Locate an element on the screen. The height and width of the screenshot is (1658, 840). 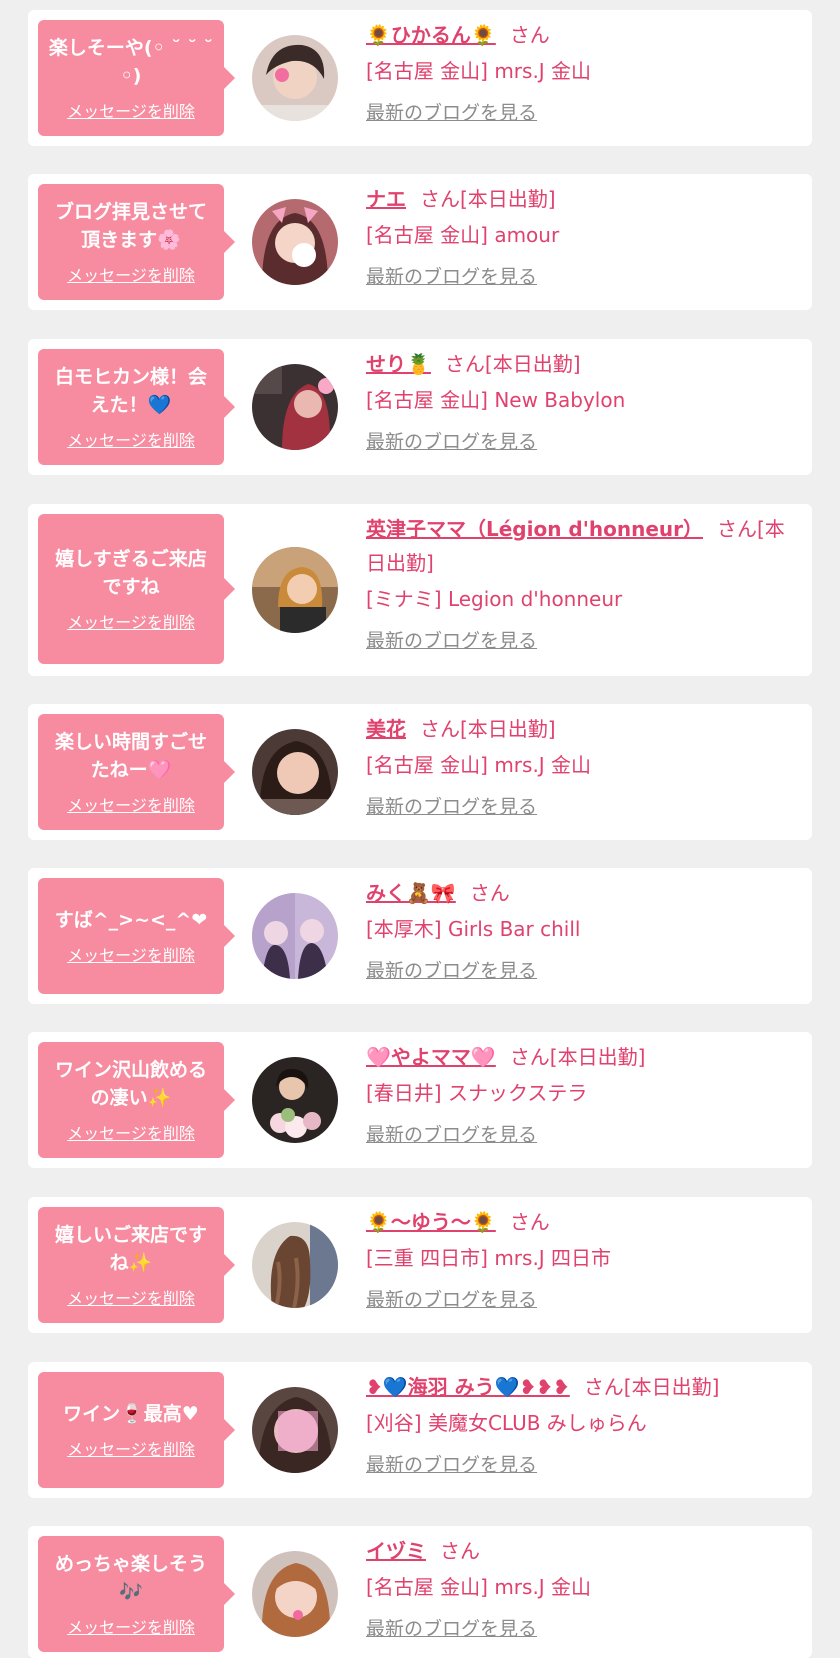
message-bubble: 楽しい時間すごせたねー🩷 メッセージを削除 is located at coordinates (136, 772).